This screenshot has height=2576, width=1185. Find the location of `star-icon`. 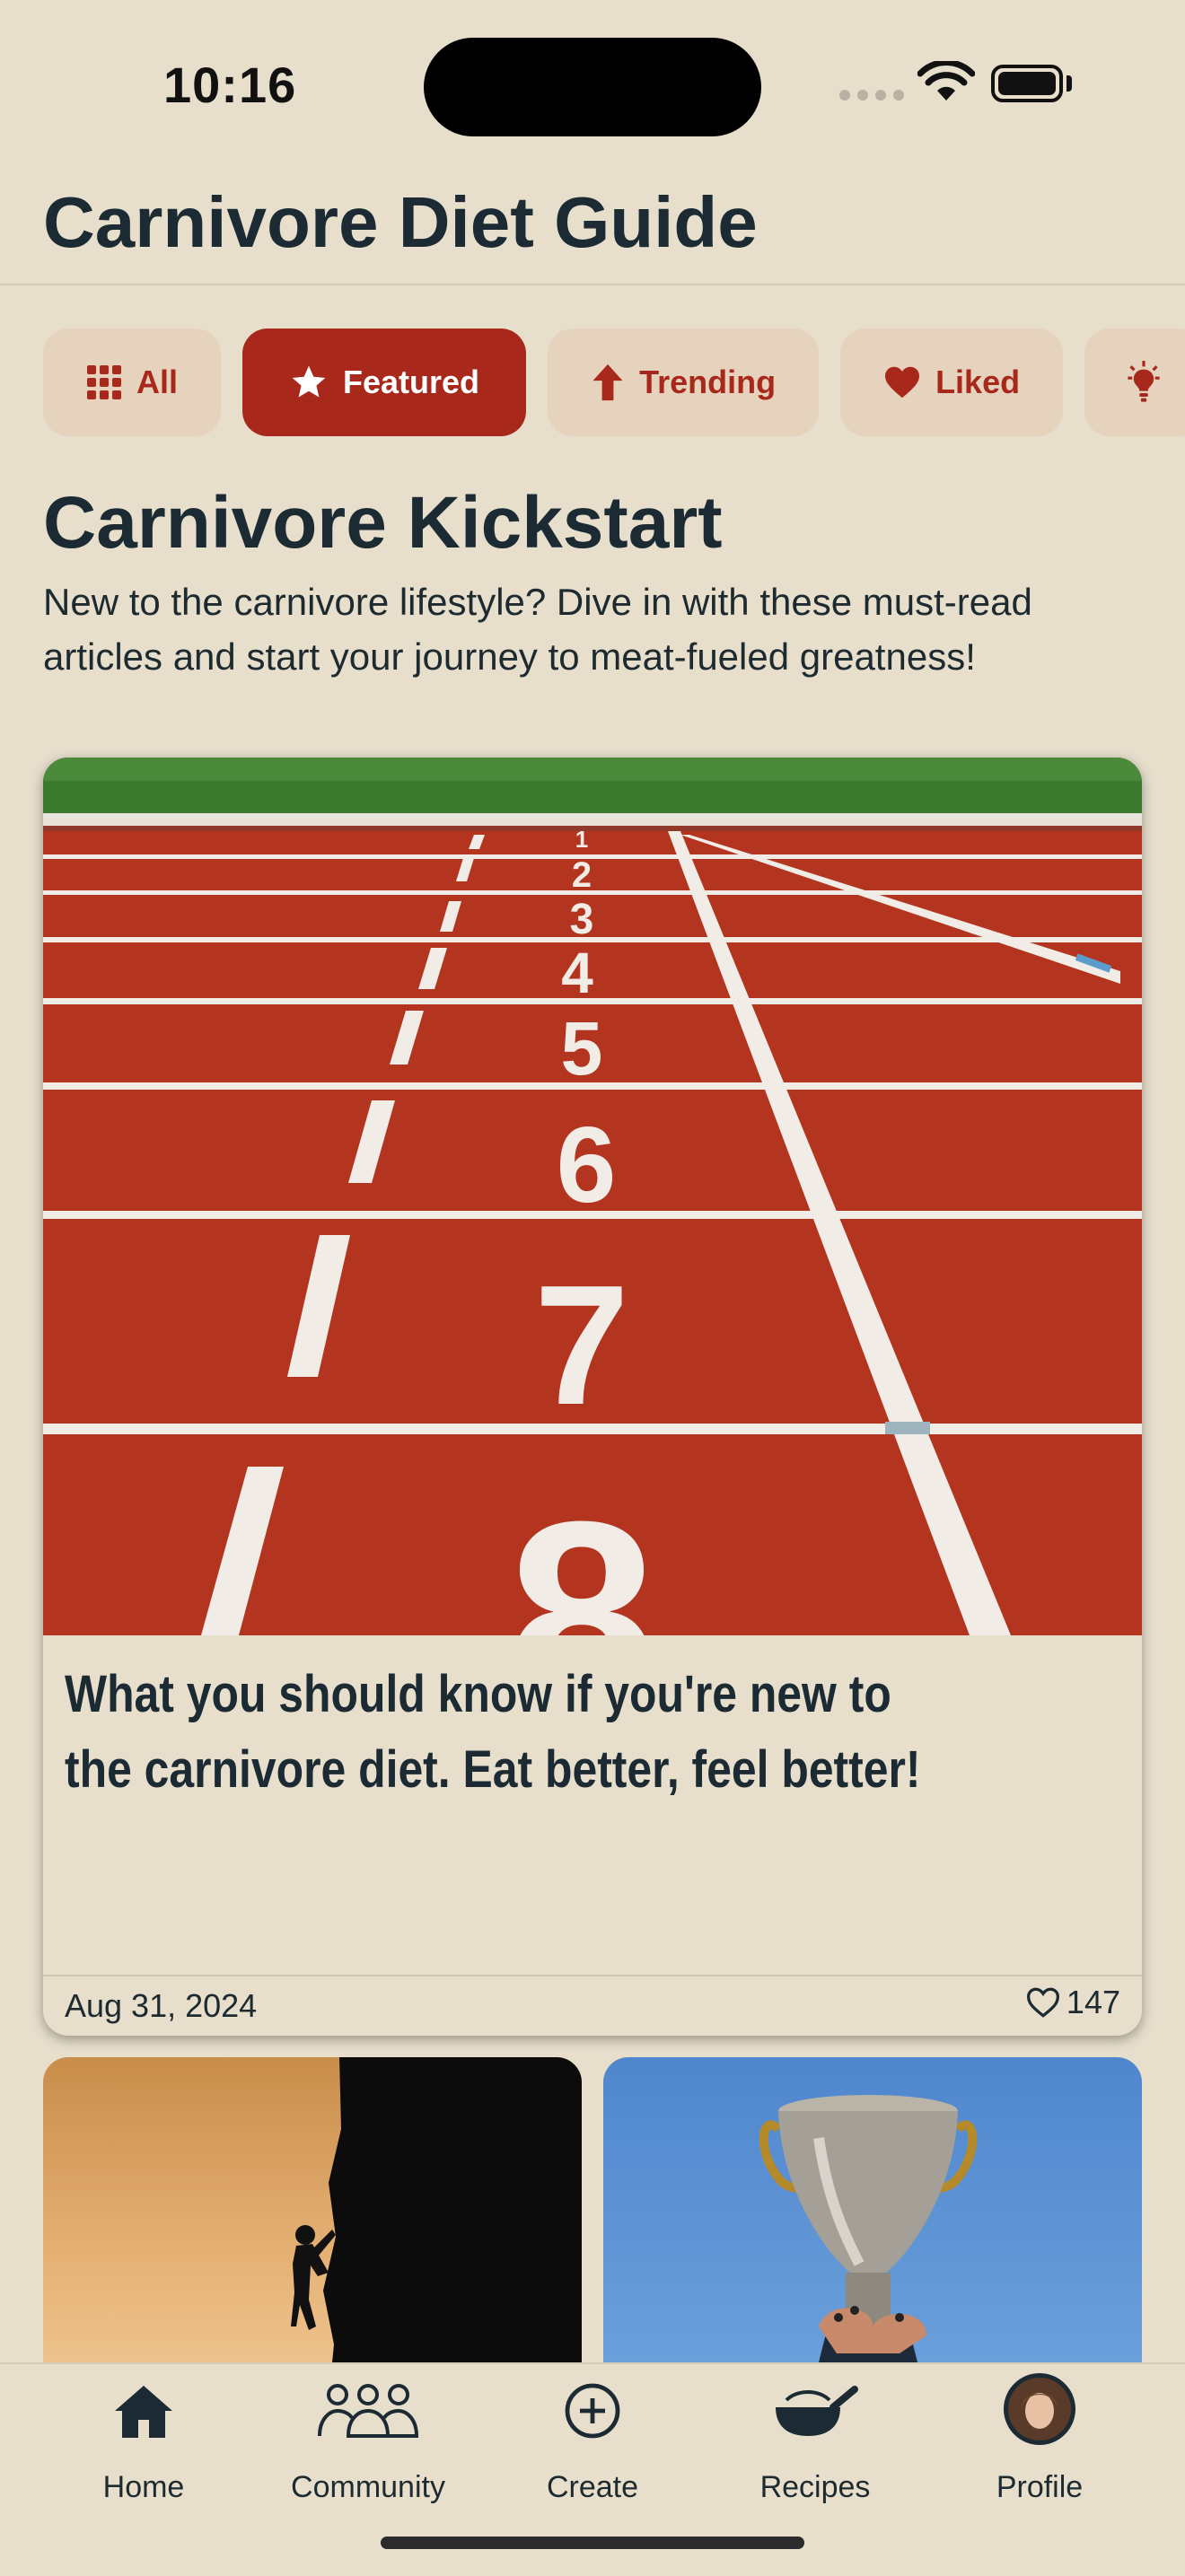

star-icon is located at coordinates (309, 381).